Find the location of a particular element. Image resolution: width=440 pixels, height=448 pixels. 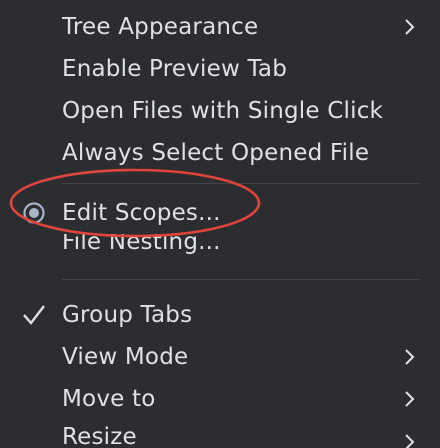

menu-item-label: View Mode is located at coordinates (125, 357).